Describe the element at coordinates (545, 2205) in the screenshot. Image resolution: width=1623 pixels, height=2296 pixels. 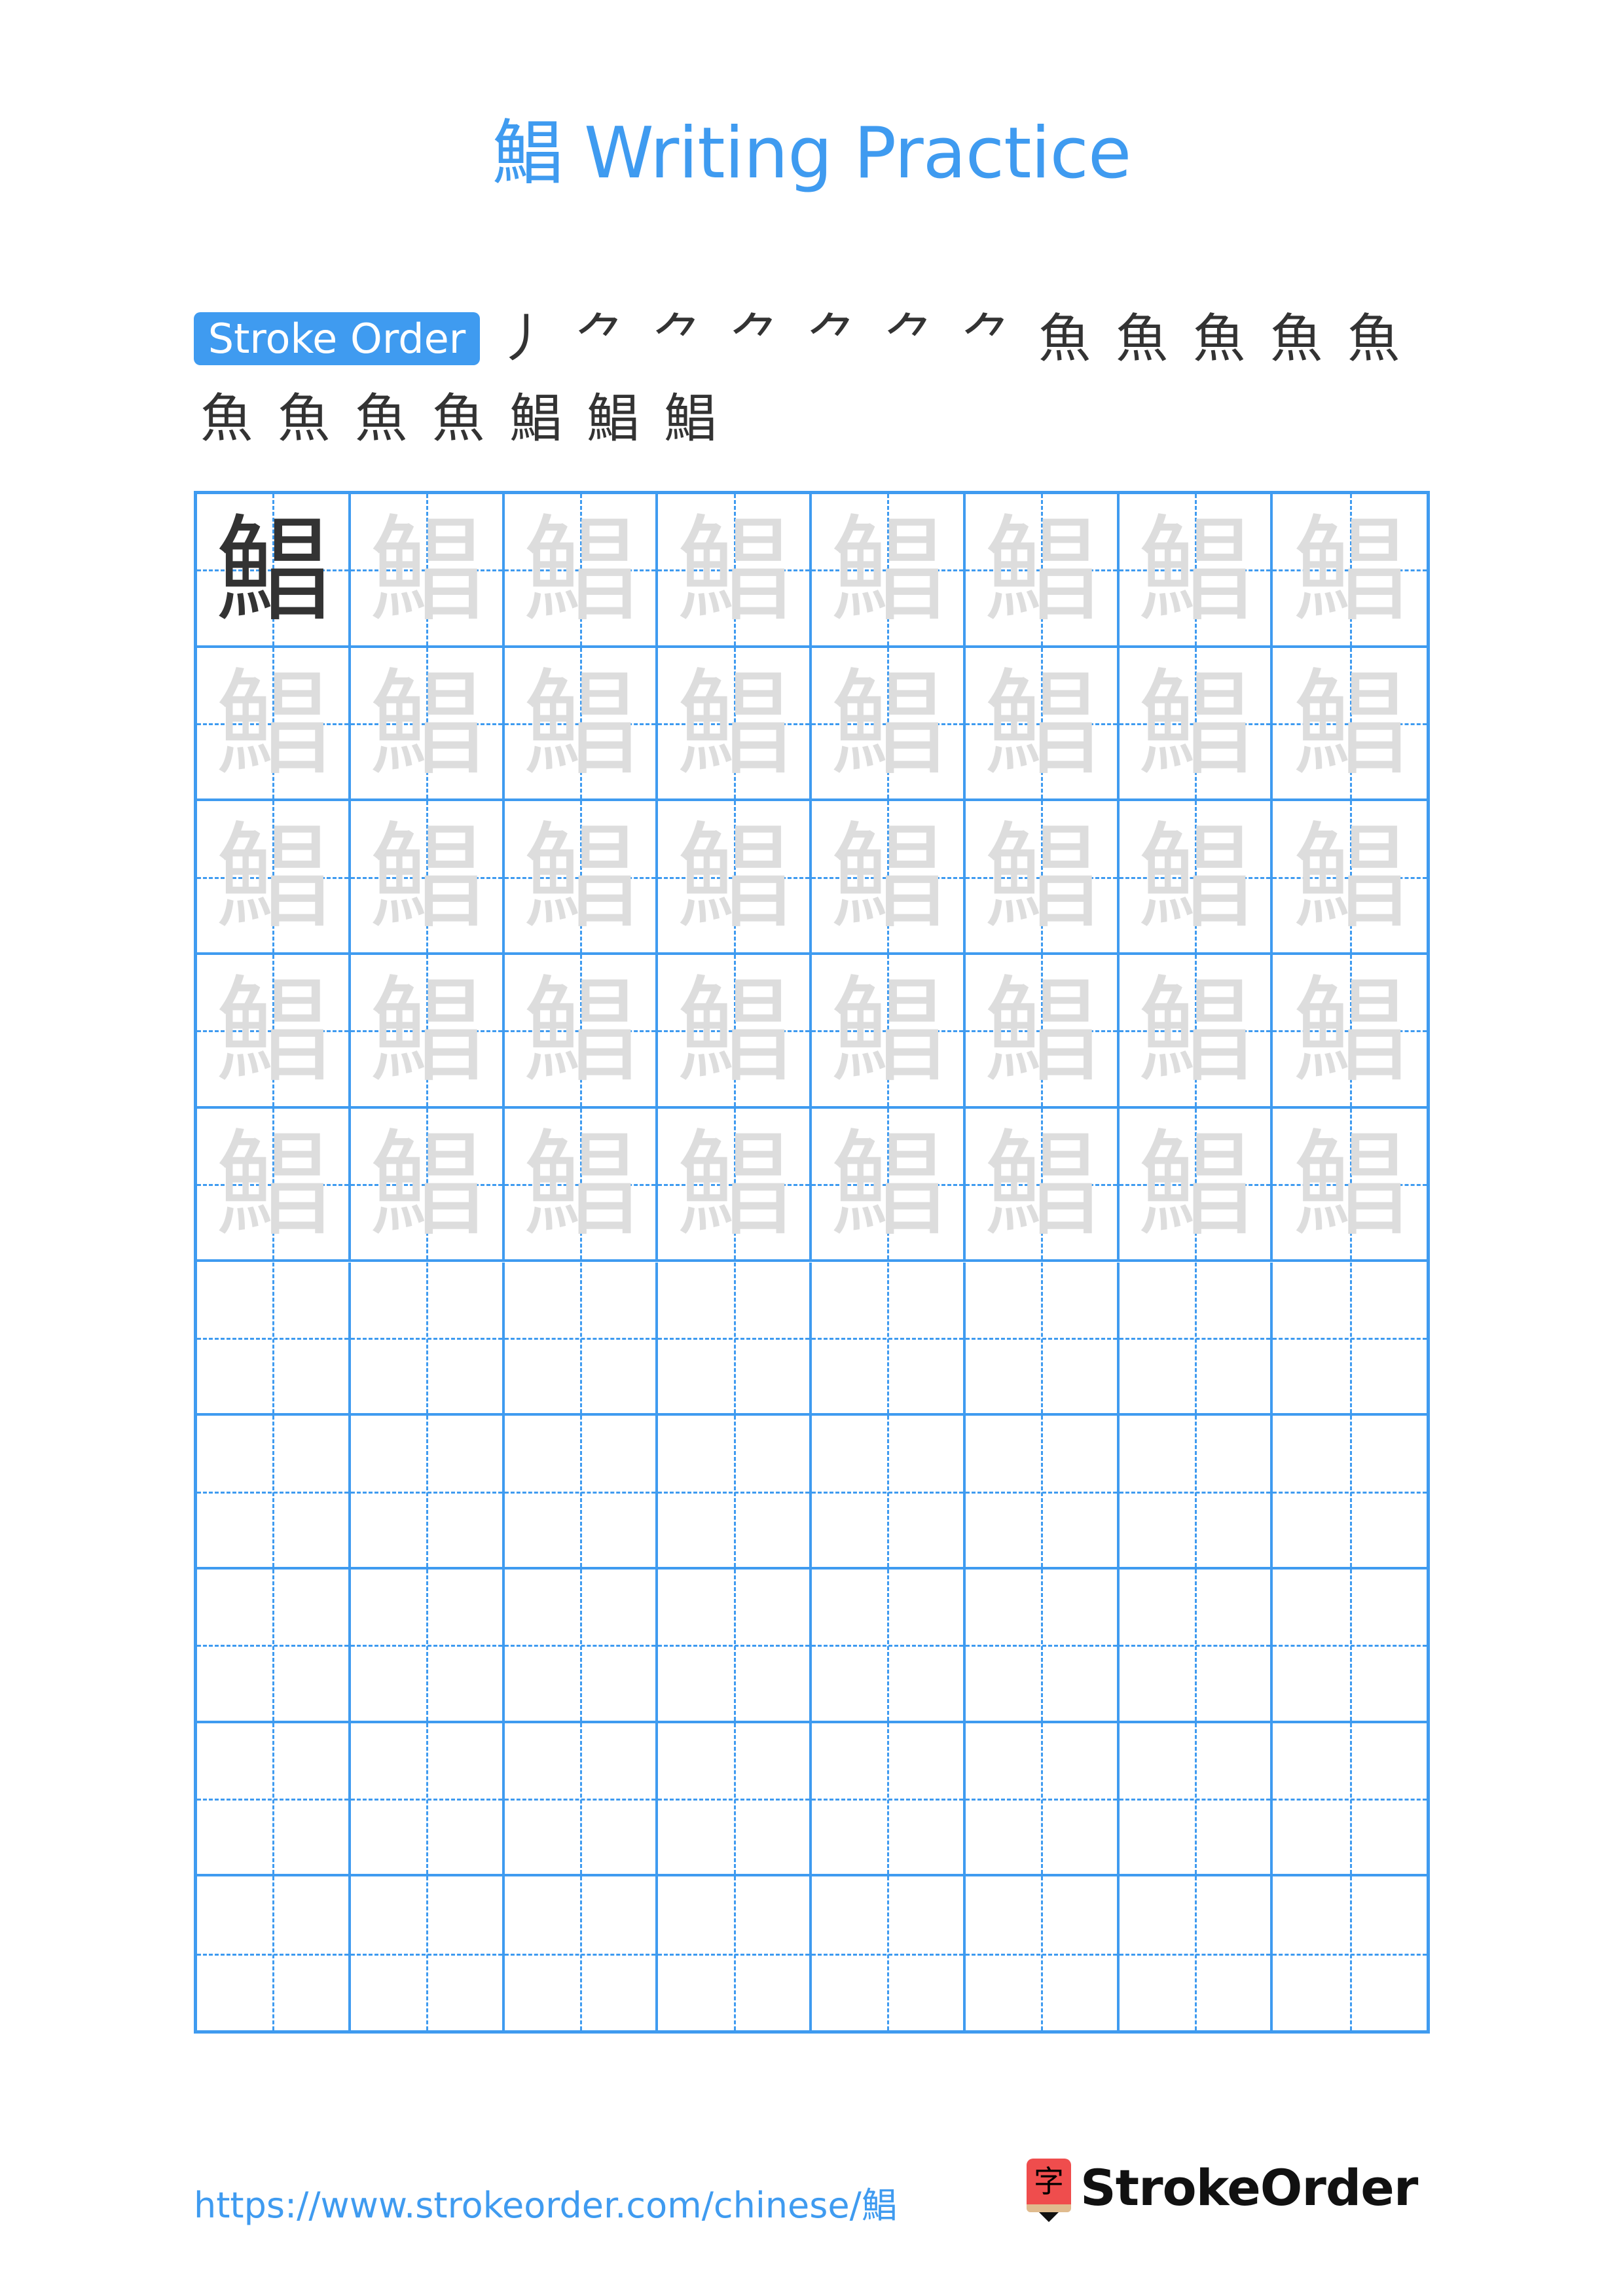
I see `source-url-link: https://www.strokeorder.com/chinese/鯧` at that location.